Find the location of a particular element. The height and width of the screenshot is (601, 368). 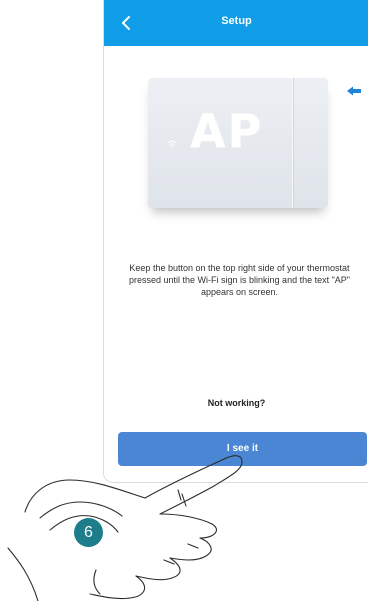

page-title: Setup is located at coordinates (236, 21).